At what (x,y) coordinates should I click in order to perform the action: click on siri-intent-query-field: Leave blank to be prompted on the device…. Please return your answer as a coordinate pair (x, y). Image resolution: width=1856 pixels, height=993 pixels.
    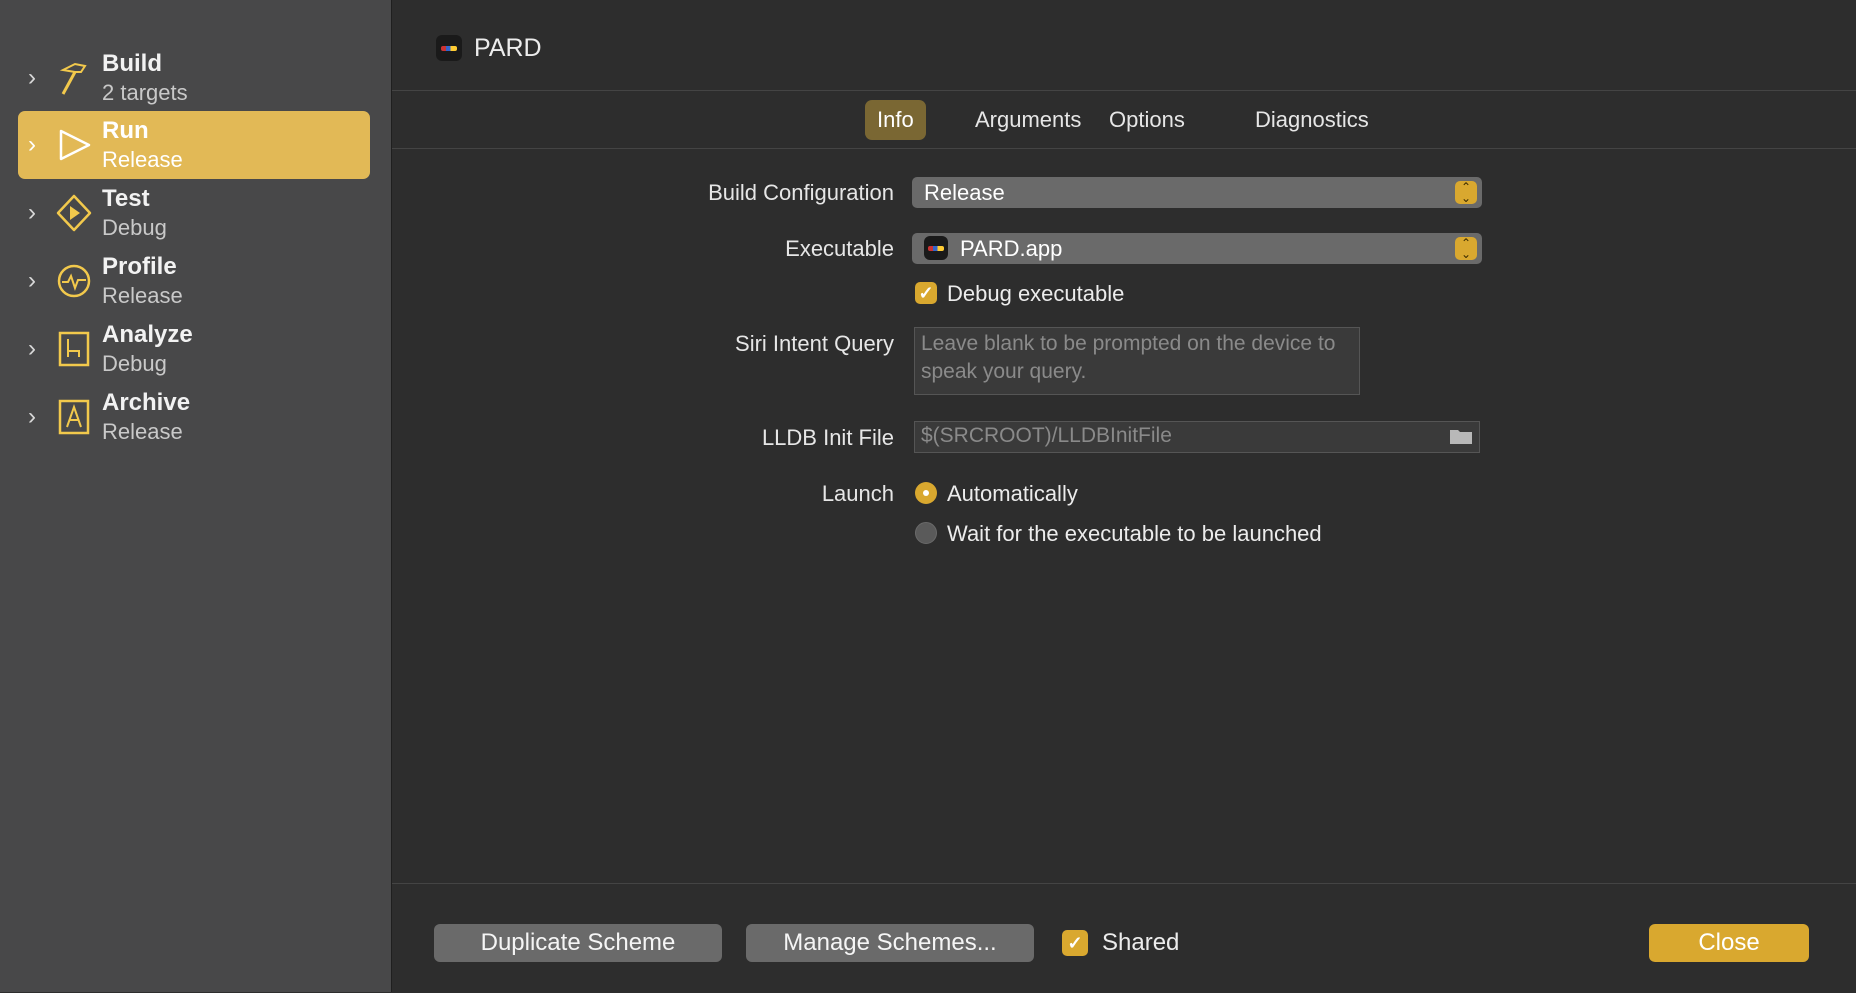
    Looking at the image, I should click on (1137, 361).